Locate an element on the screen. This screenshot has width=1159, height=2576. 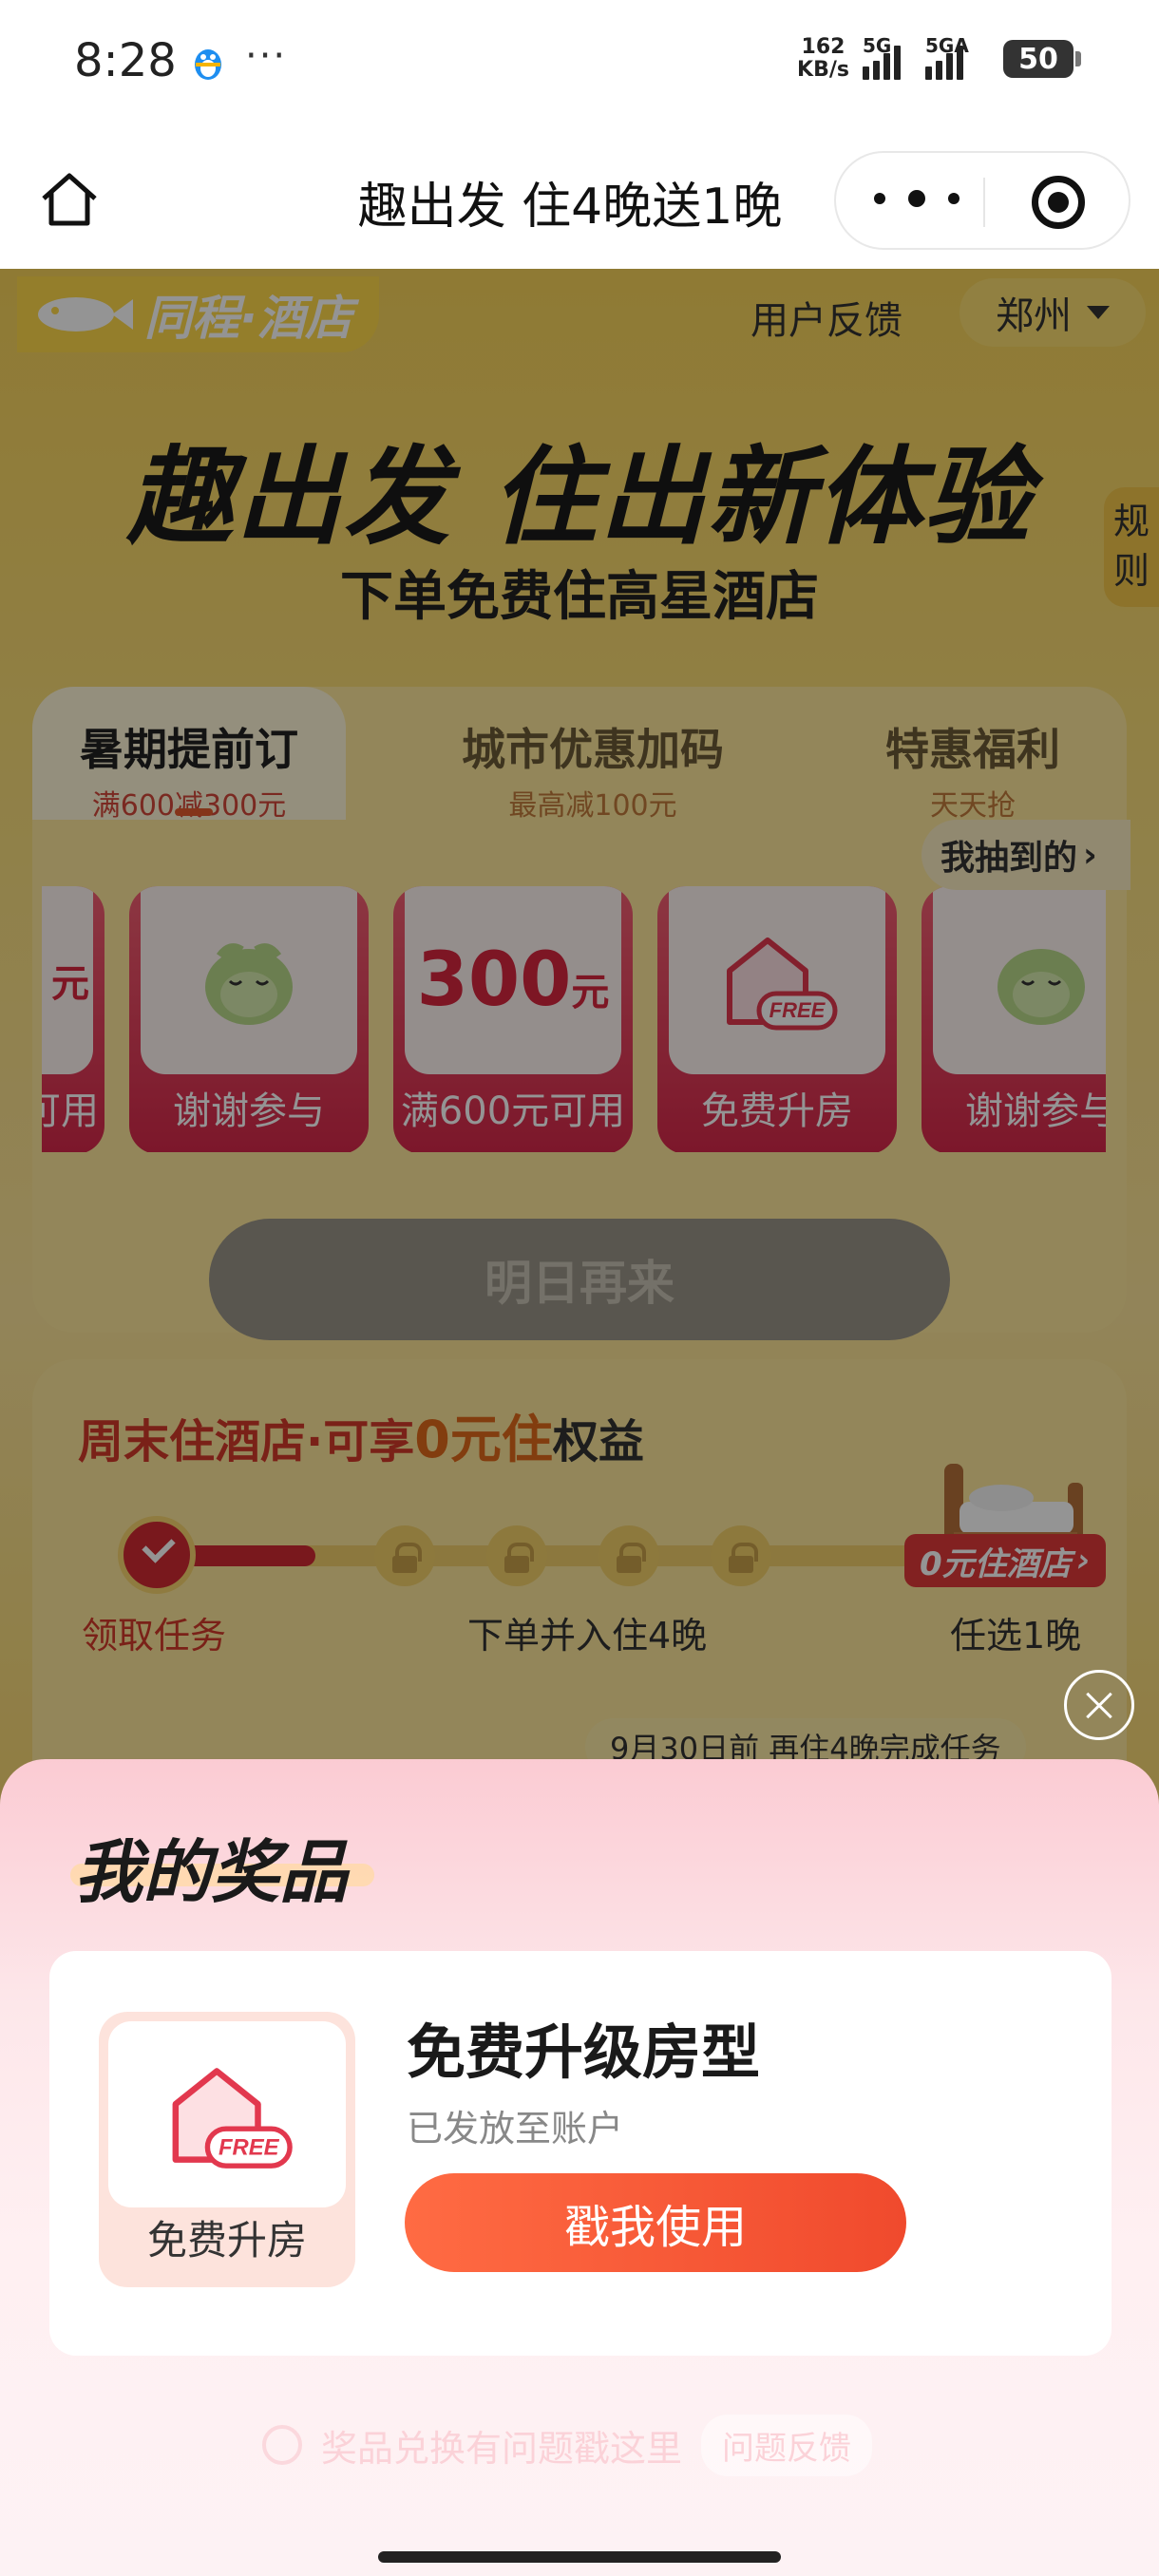
prize-thumbnail: FREE 免费升房 is located at coordinates (227, 2149).